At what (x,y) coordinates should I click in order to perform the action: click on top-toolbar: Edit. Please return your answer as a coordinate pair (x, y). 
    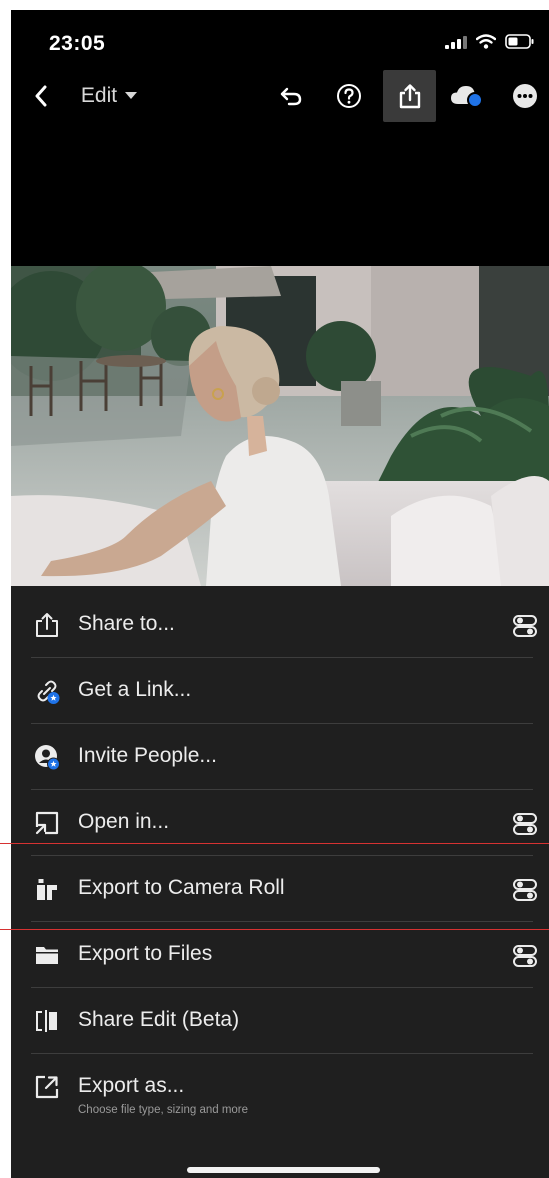
    Looking at the image, I should click on (280, 96).